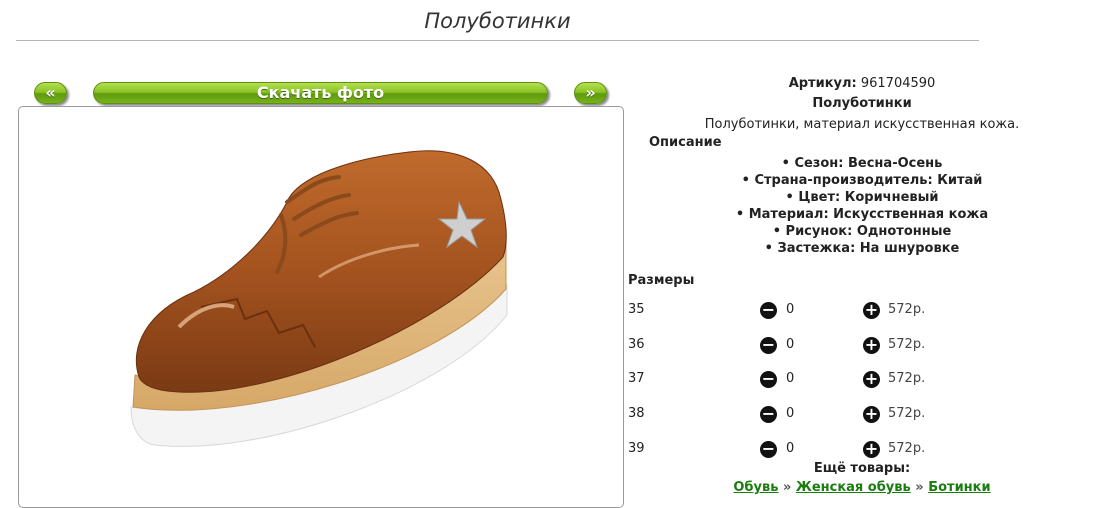 The width and height of the screenshot is (1109, 508). I want to click on size-row: 36 − 0 + 572р., so click(863, 346).